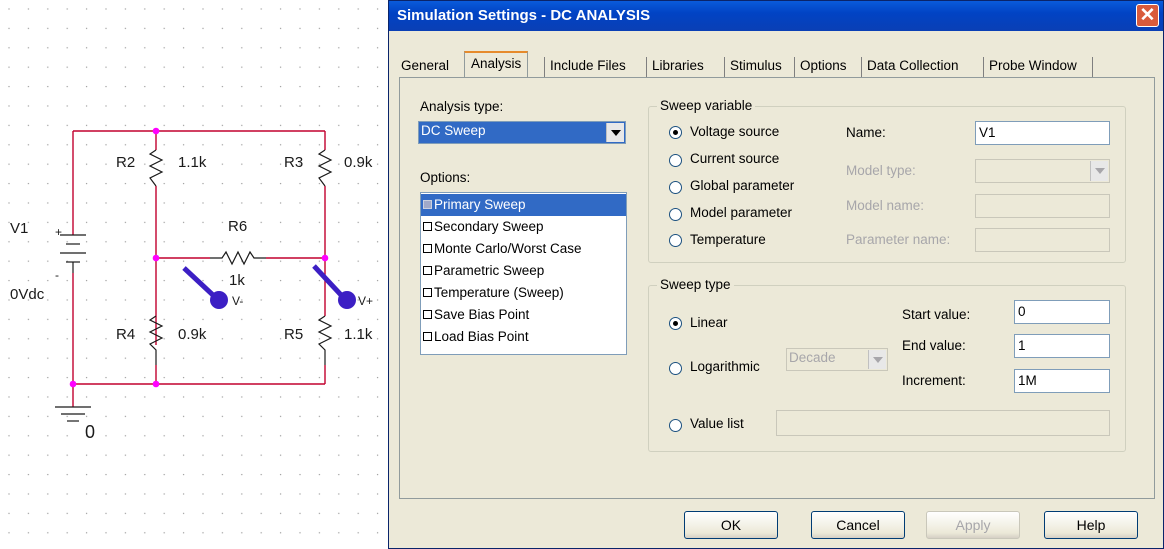 The height and width of the screenshot is (549, 1164). What do you see at coordinates (192, 162) in the screenshot?
I see `r2-value-label: 1.1k` at bounding box center [192, 162].